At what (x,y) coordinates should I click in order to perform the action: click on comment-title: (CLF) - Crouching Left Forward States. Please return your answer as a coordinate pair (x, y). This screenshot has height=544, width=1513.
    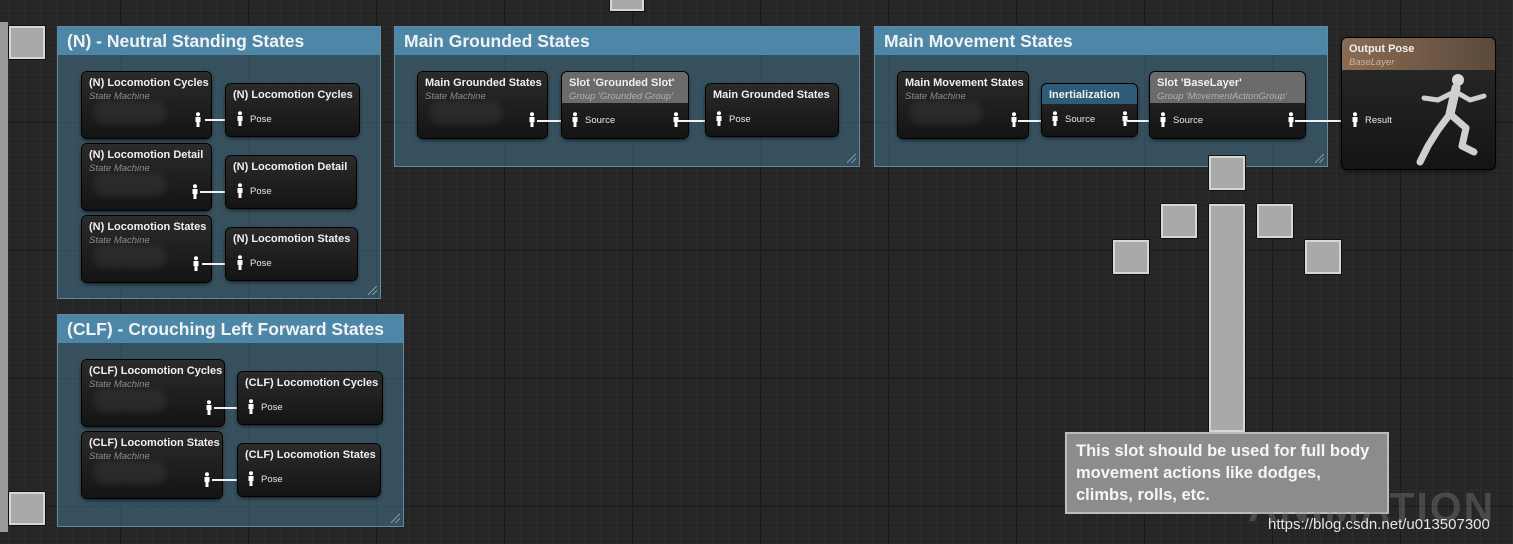
    Looking at the image, I should click on (230, 329).